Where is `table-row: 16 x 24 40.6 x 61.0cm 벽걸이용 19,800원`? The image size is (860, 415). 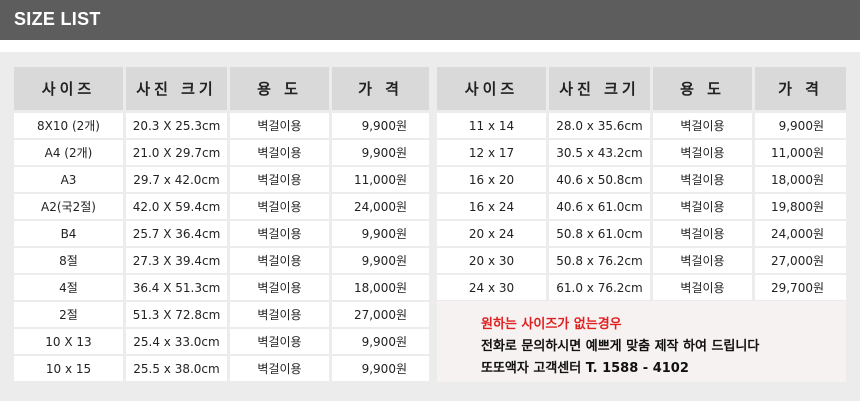 table-row: 16 x 24 40.6 x 61.0cm 벽걸이용 19,800원 is located at coordinates (641, 207).